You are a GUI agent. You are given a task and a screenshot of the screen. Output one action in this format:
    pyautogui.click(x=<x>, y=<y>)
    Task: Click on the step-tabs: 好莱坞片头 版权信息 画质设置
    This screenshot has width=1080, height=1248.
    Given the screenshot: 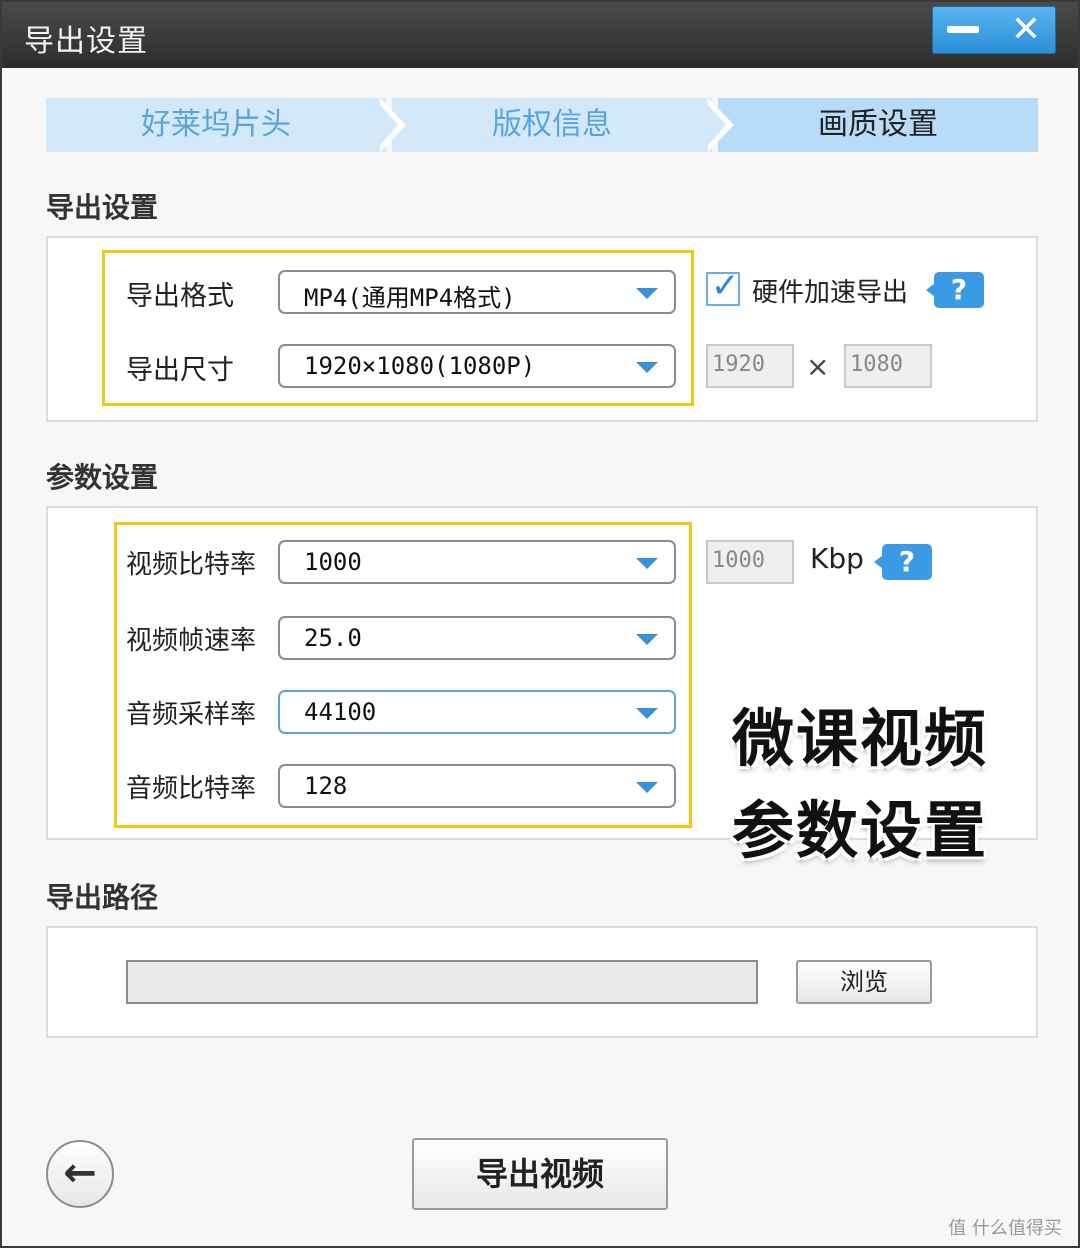 What is the action you would take?
    pyautogui.click(x=542, y=125)
    